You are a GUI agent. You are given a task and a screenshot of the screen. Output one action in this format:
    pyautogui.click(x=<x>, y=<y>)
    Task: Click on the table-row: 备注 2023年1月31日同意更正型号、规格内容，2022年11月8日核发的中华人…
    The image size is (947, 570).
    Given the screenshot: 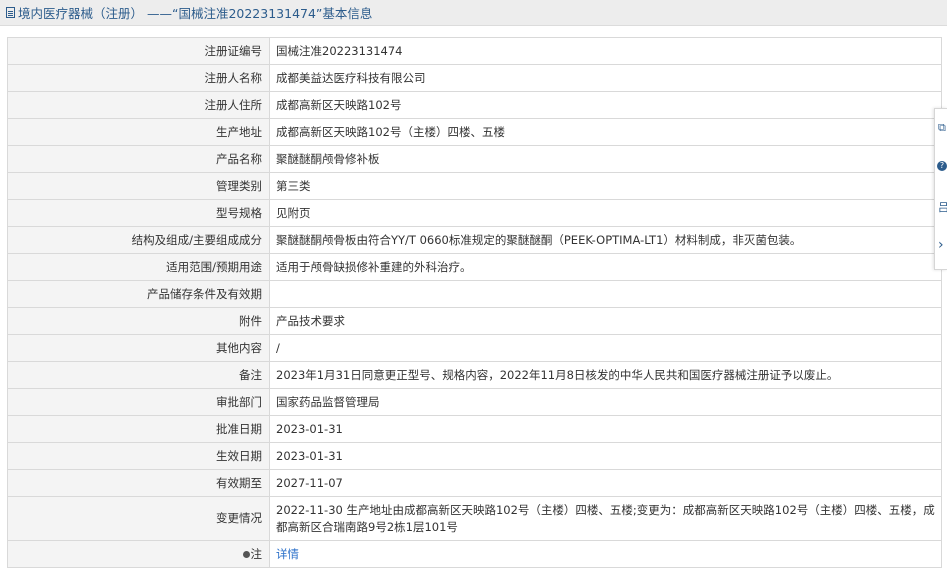 What is the action you would take?
    pyautogui.click(x=474, y=375)
    